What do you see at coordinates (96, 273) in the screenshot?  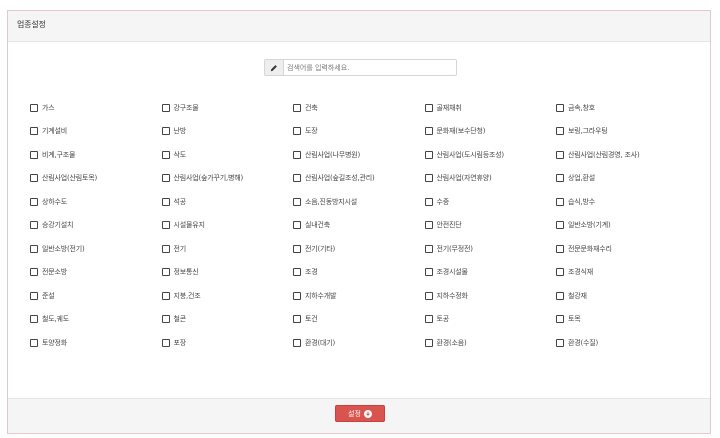 I see `category-checkbox: 전문소방` at bounding box center [96, 273].